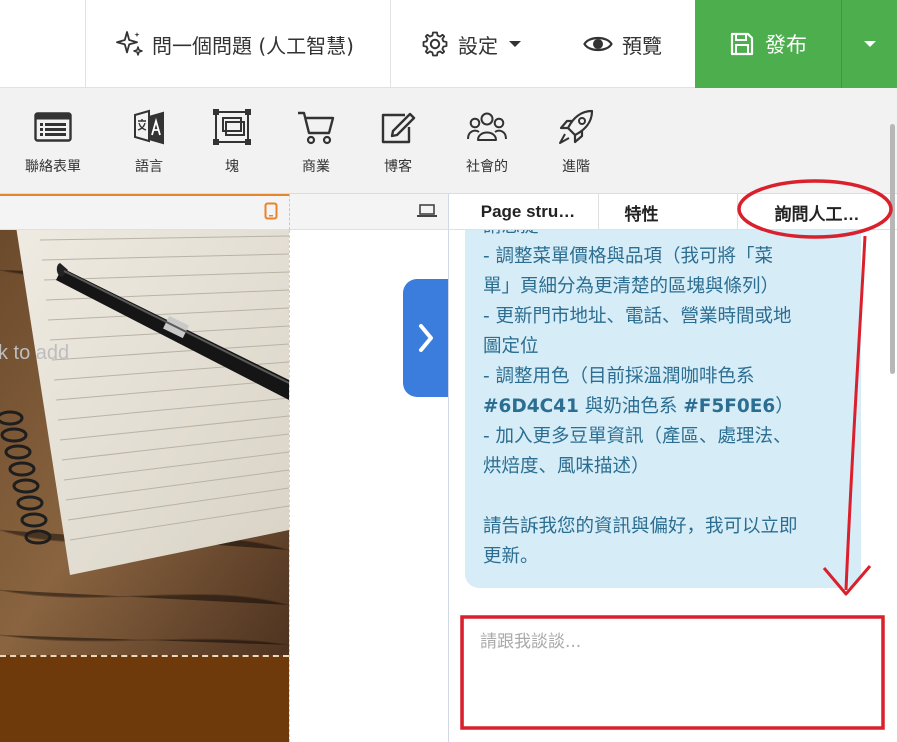 Image resolution: width=897 pixels, height=742 pixels. I want to click on selection-indicator, so click(144, 195).